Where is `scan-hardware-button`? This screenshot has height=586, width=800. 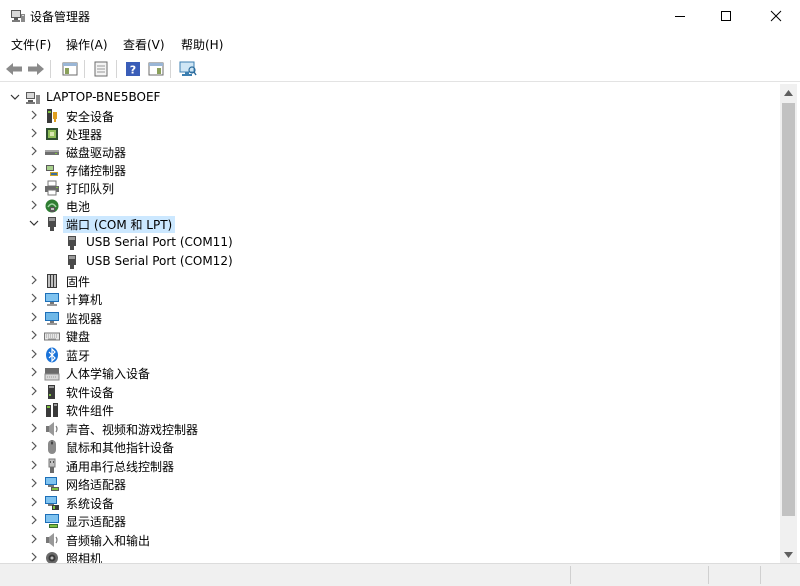
scan-hardware-button is located at coordinates (188, 69).